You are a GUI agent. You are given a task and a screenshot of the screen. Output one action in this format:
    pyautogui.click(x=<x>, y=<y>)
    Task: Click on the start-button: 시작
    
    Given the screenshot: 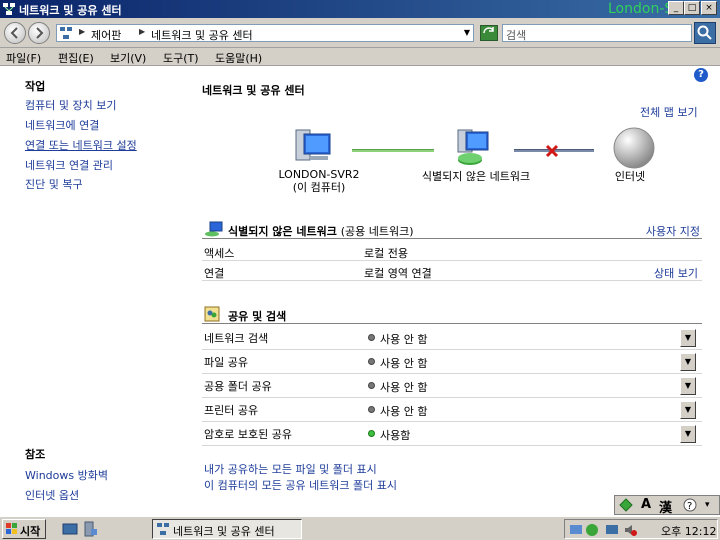 What is the action you would take?
    pyautogui.click(x=24, y=529)
    